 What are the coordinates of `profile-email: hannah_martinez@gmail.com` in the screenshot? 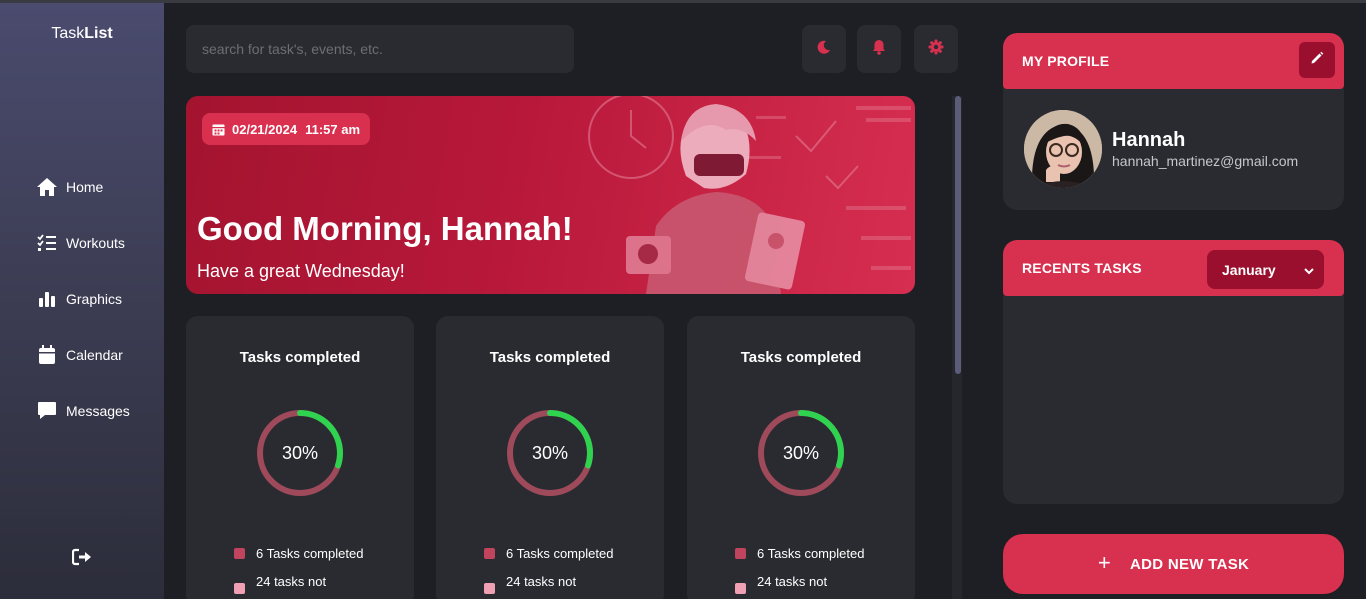 It's located at (1205, 161).